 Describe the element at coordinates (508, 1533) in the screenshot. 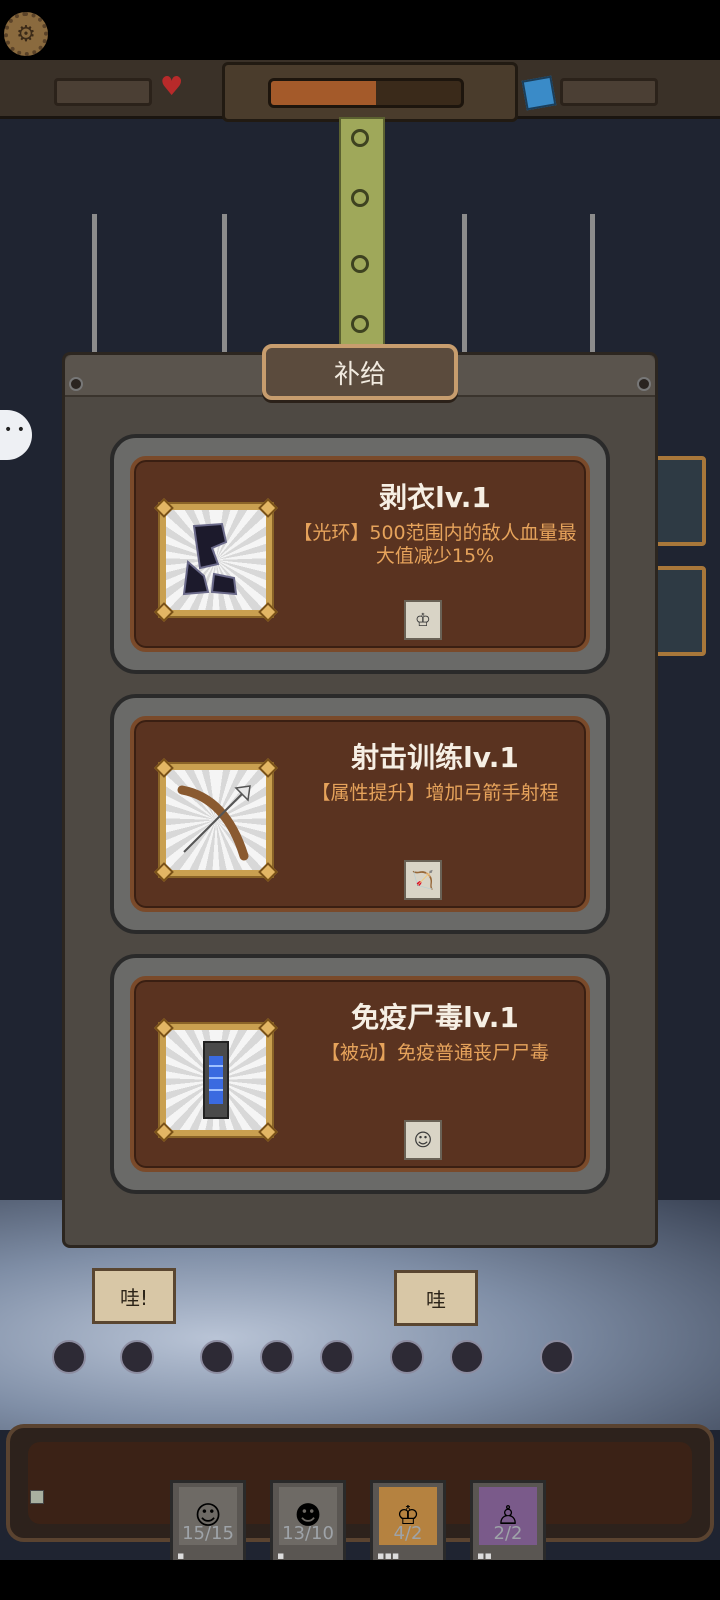

I see `unit-count: 2/2` at that location.